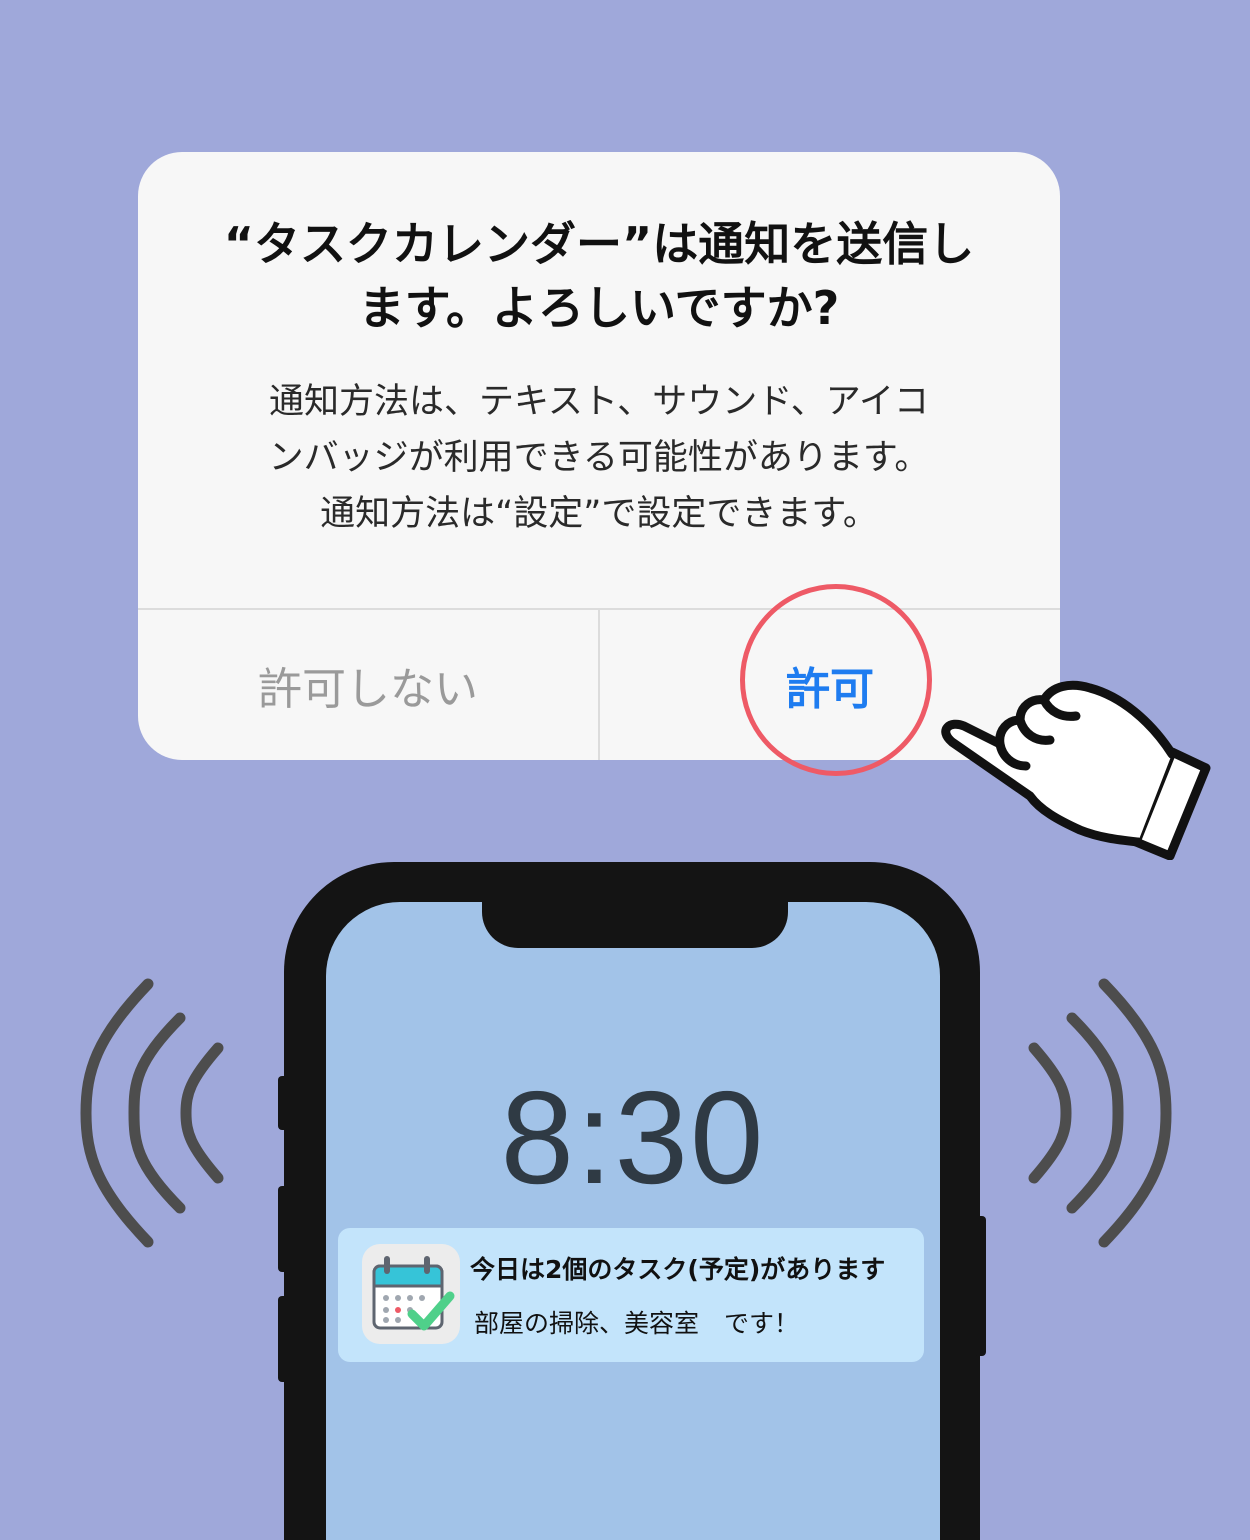 The width and height of the screenshot is (1250, 1540). What do you see at coordinates (284, 1229) in the screenshot?
I see `phone-volume-up-button` at bounding box center [284, 1229].